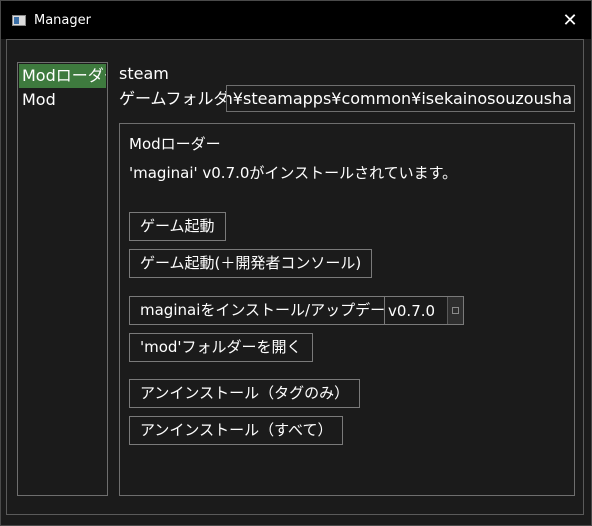 The width and height of the screenshot is (592, 526). I want to click on close-icon: ✕, so click(570, 21).